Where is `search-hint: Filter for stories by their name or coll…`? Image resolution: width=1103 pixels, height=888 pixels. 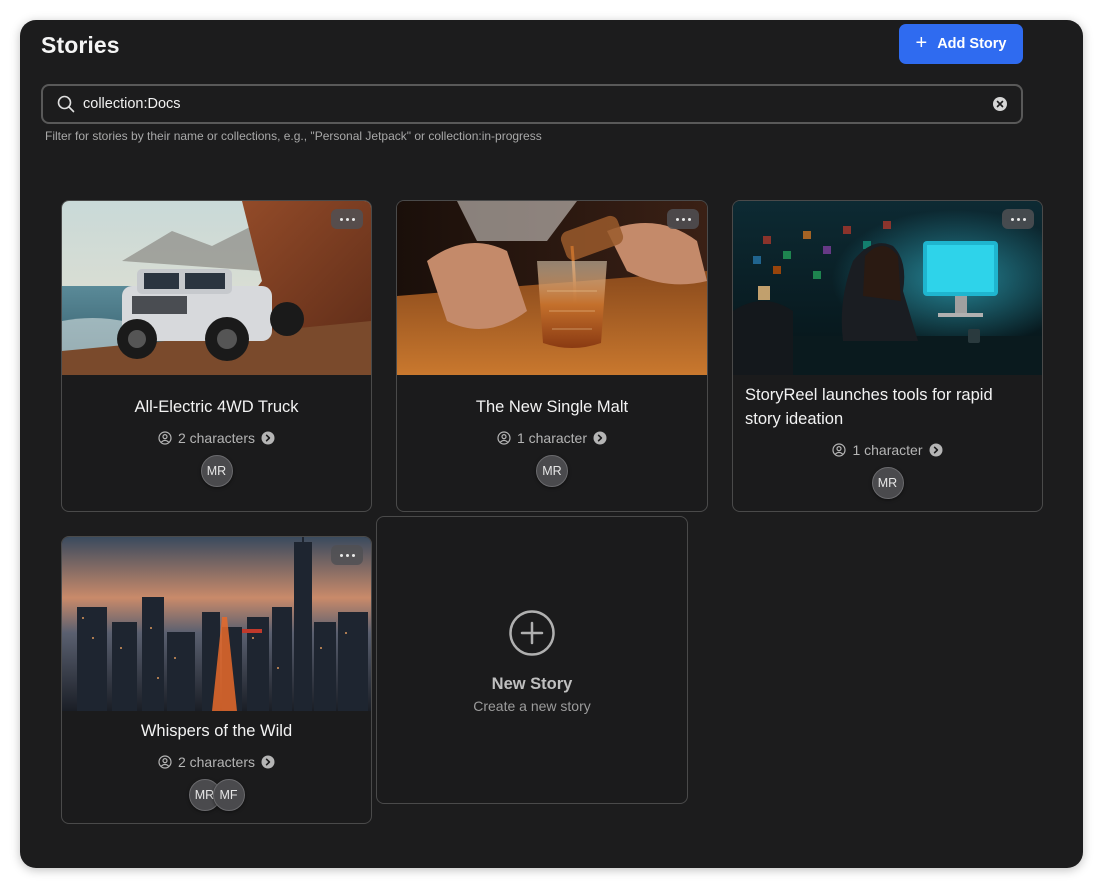 search-hint: Filter for stories by their name or coll… is located at coordinates (293, 136).